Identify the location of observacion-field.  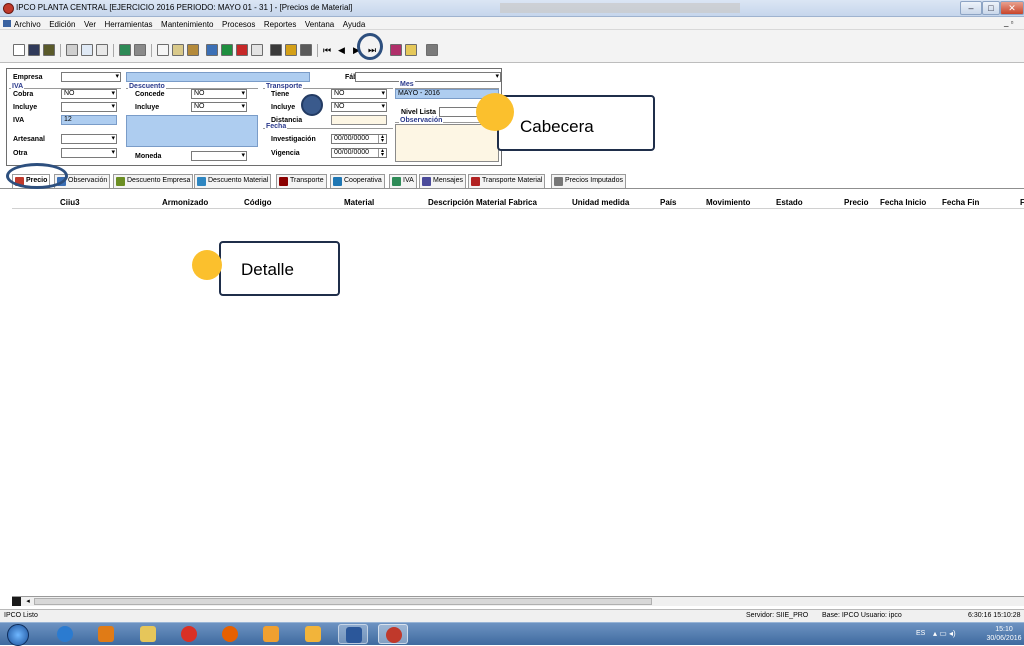
(447, 143).